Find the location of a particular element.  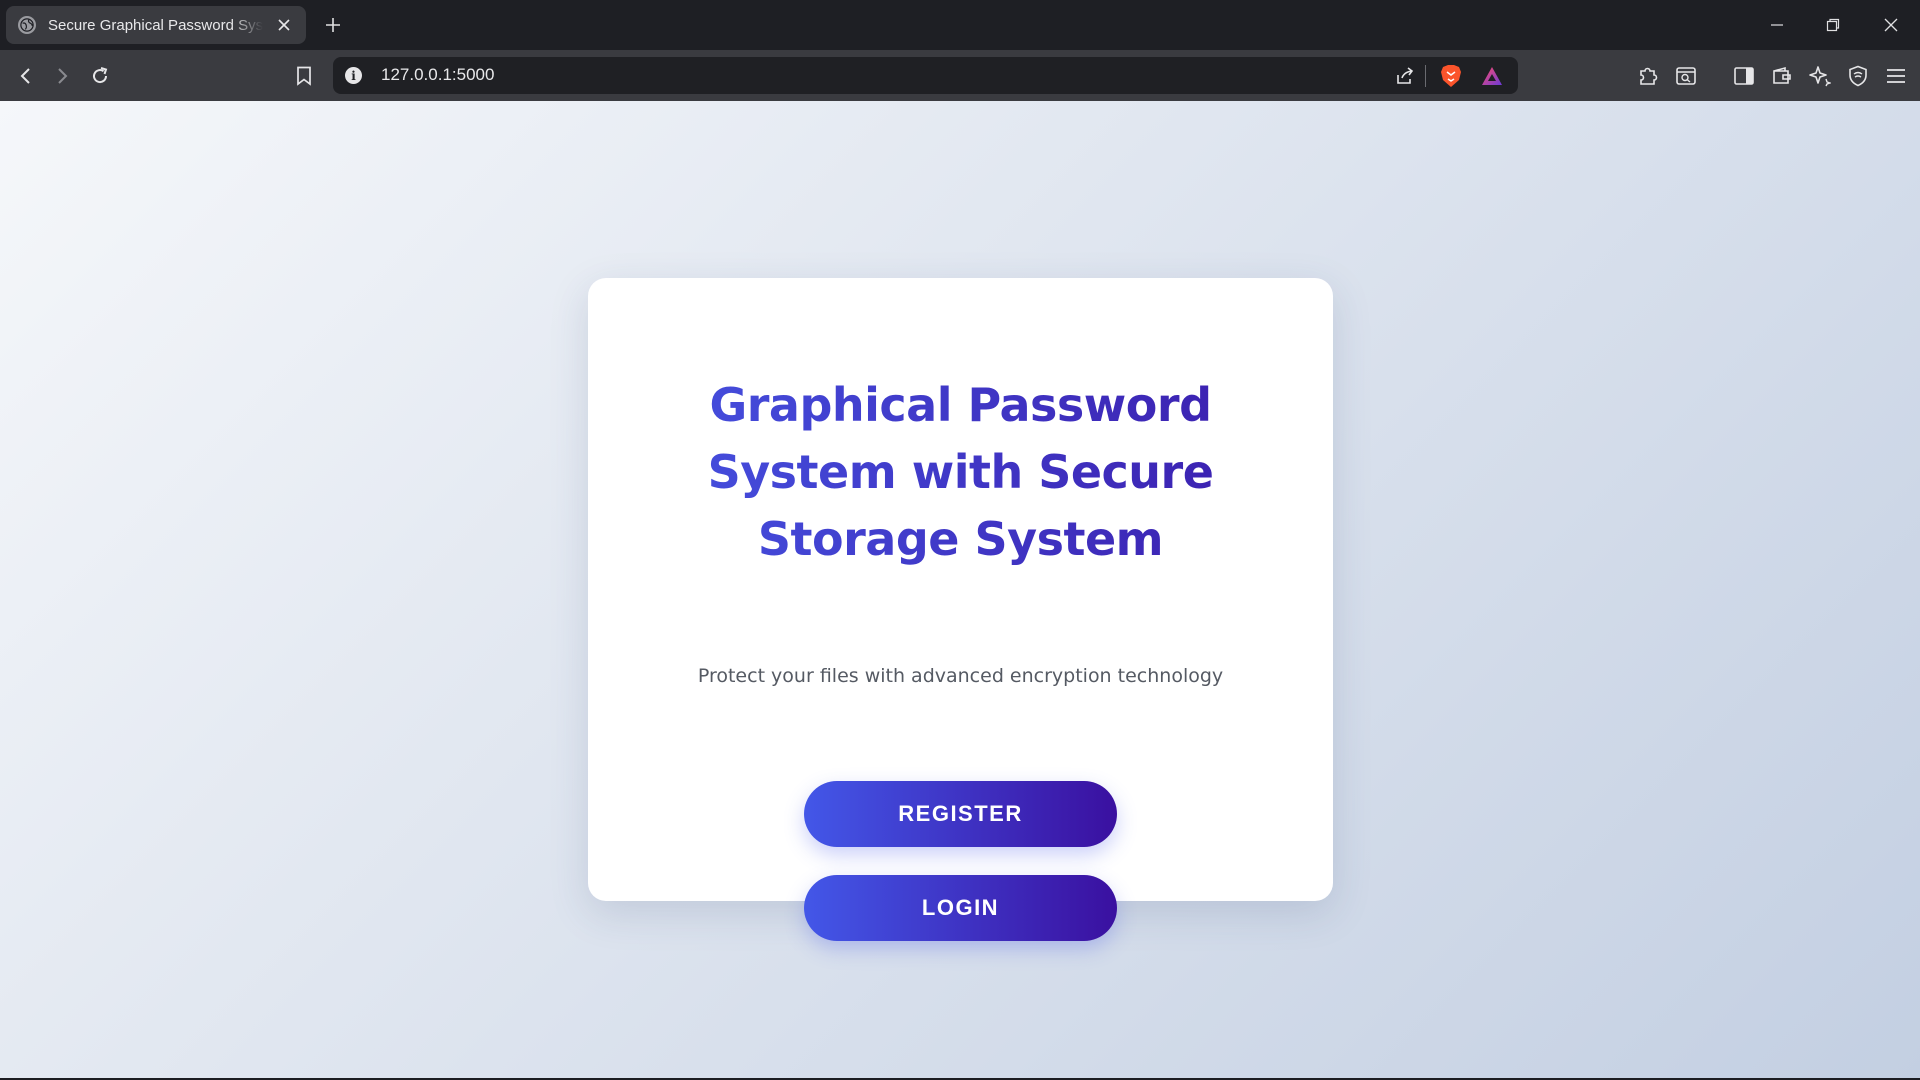

share-icon is located at coordinates (1405, 76).